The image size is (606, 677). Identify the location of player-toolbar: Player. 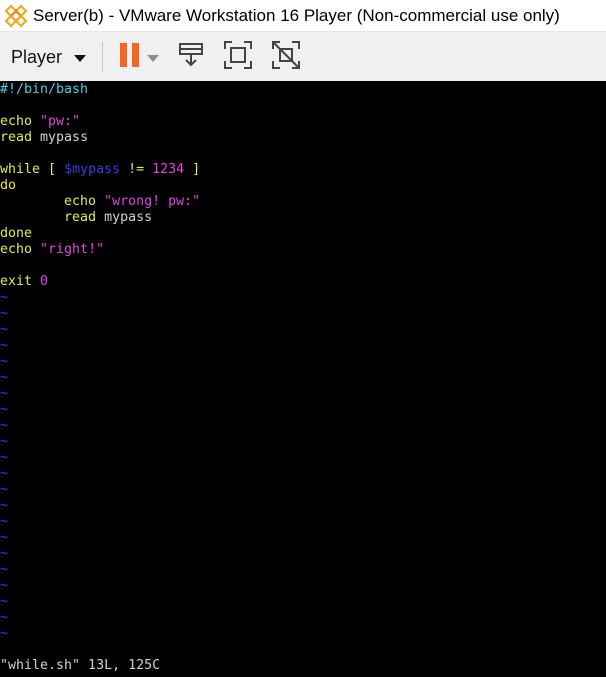
(303, 56).